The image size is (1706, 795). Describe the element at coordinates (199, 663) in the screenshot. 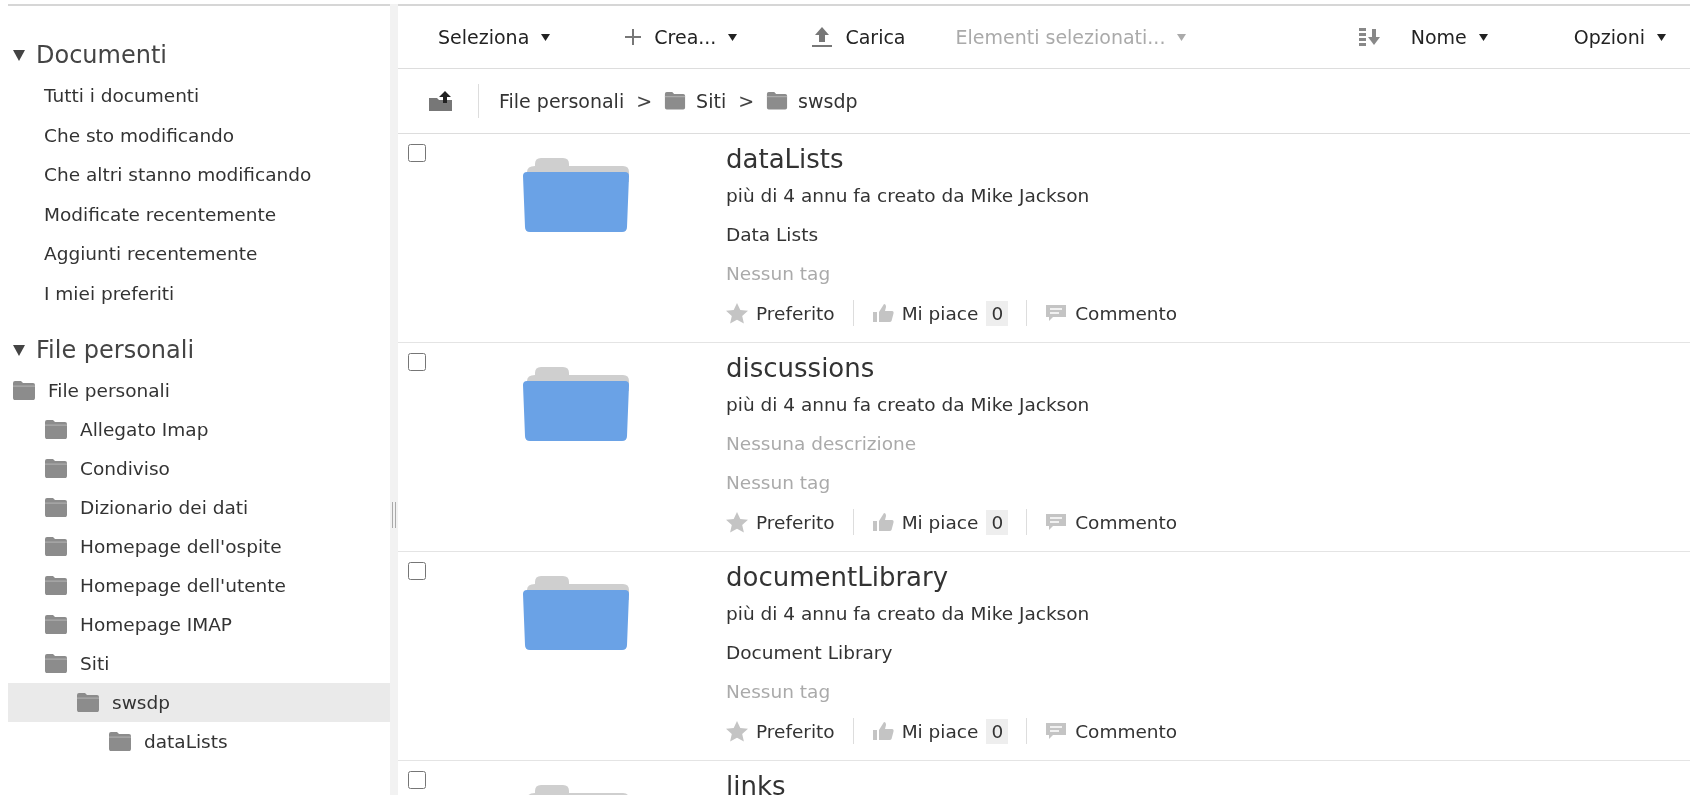

I see `tree-item: Siti` at that location.